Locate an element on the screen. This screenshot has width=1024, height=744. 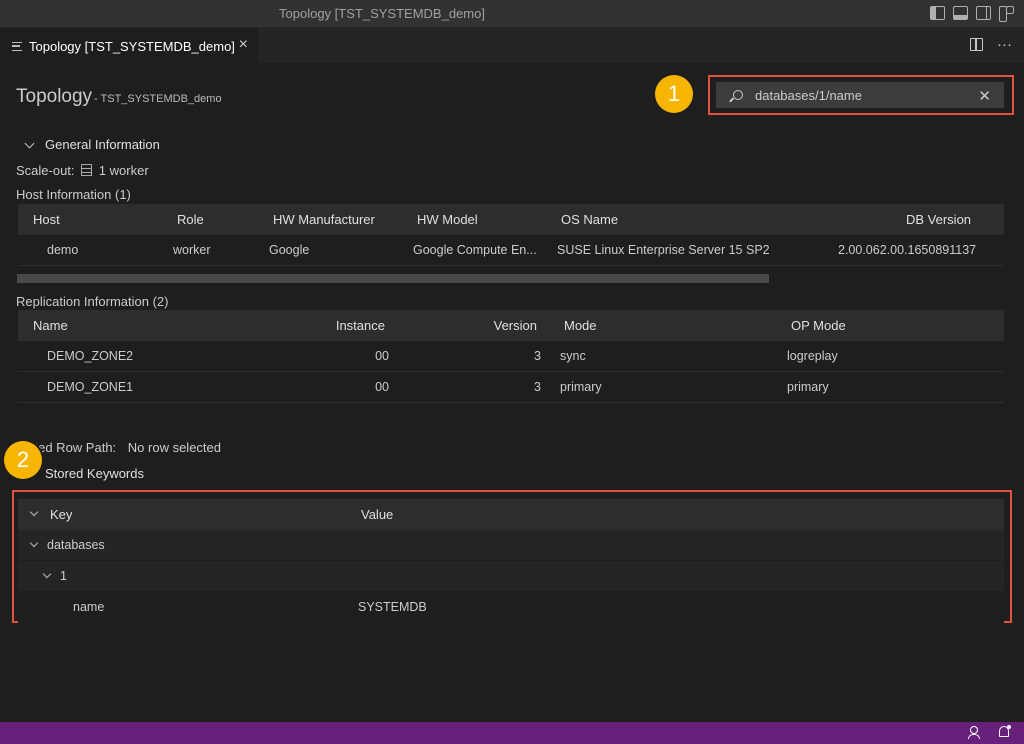
preview-icon is located at coordinates (17, 46).